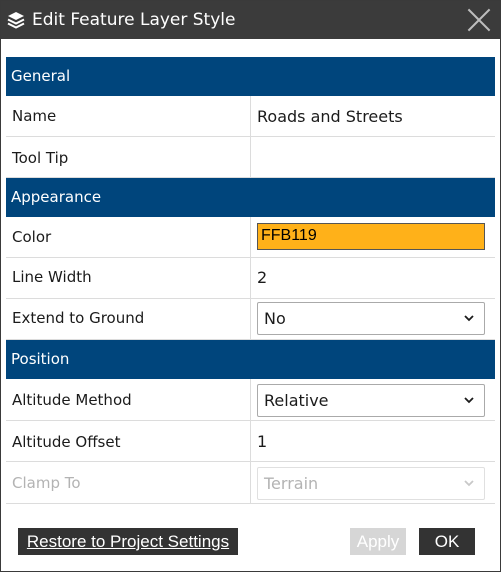 The image size is (501, 572). I want to click on section-appearance-label: Appearance, so click(56, 197).